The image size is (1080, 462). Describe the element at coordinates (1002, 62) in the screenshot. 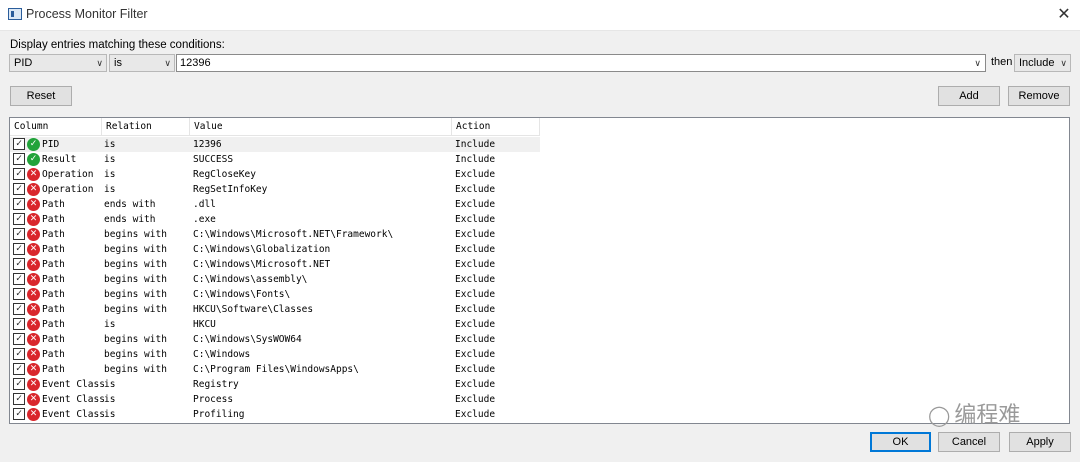

I see `then-label: then` at that location.